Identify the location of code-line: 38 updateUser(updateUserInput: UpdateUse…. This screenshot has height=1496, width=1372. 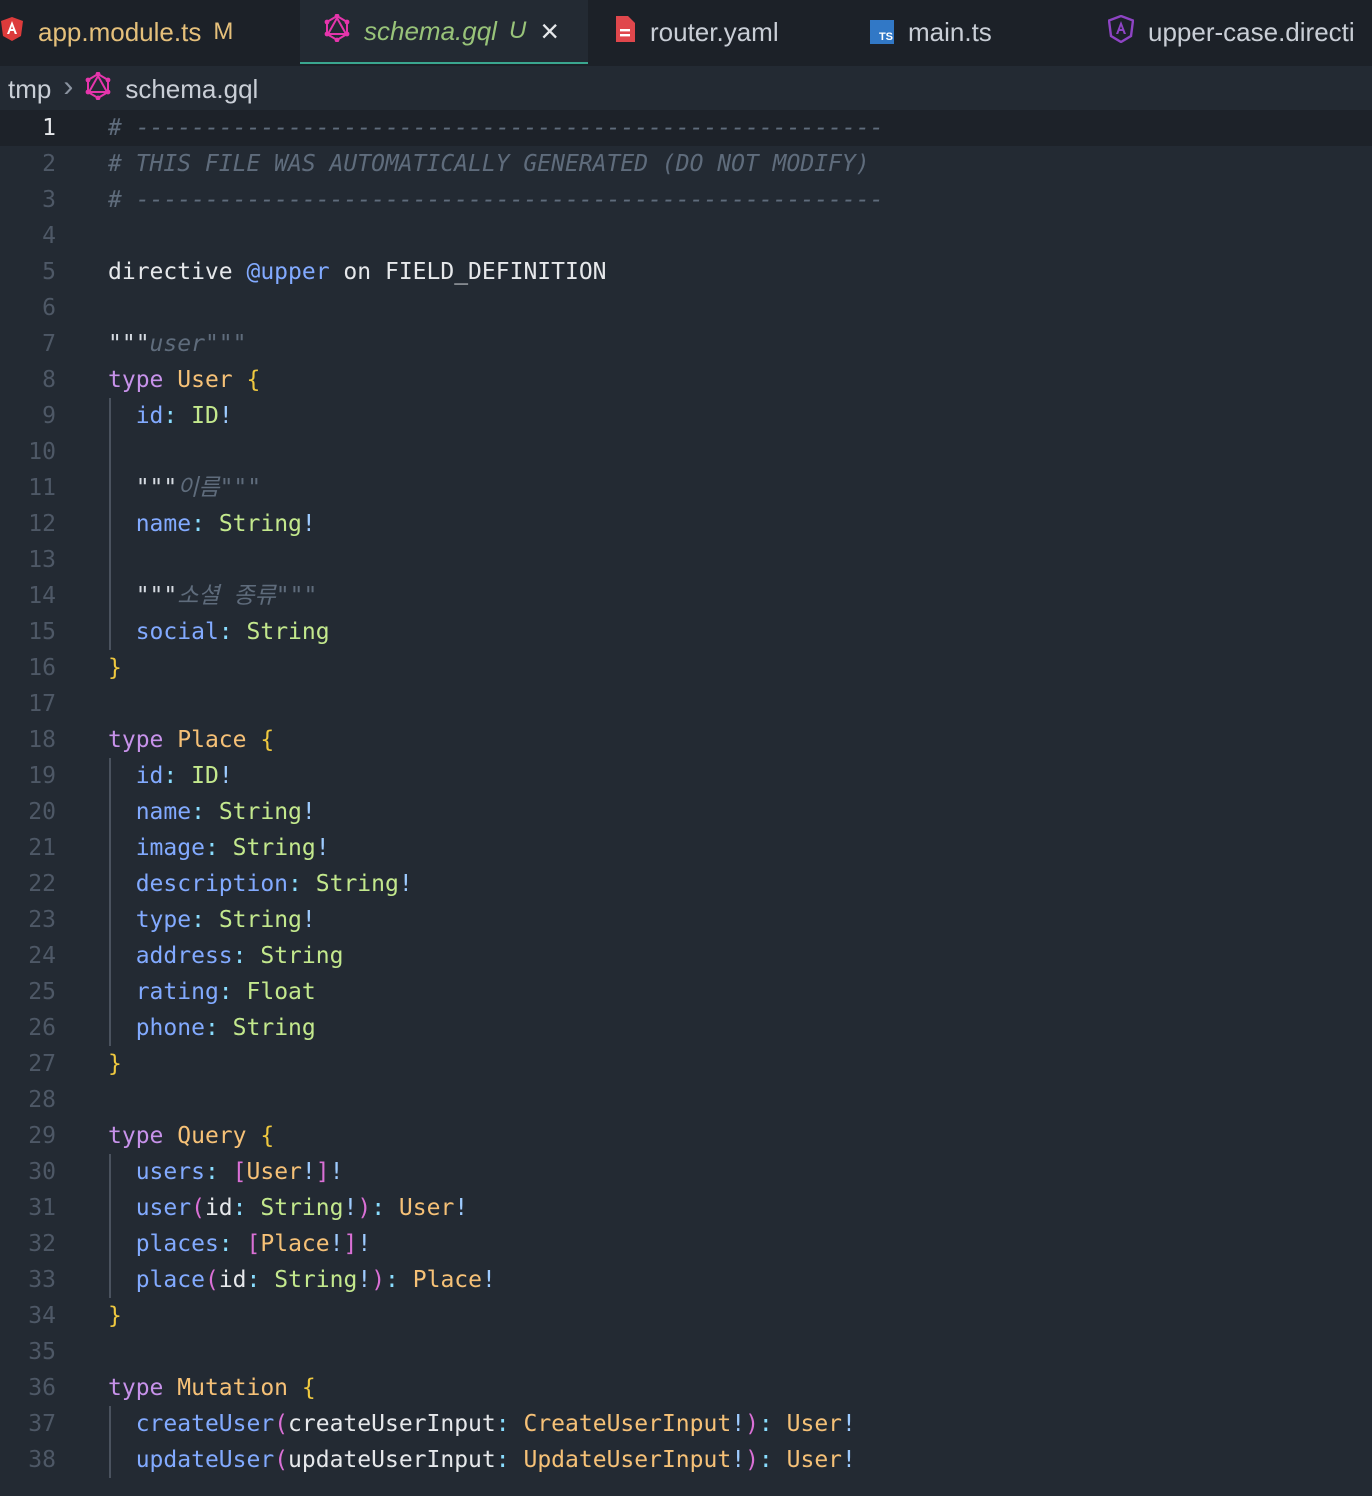
(686, 1460).